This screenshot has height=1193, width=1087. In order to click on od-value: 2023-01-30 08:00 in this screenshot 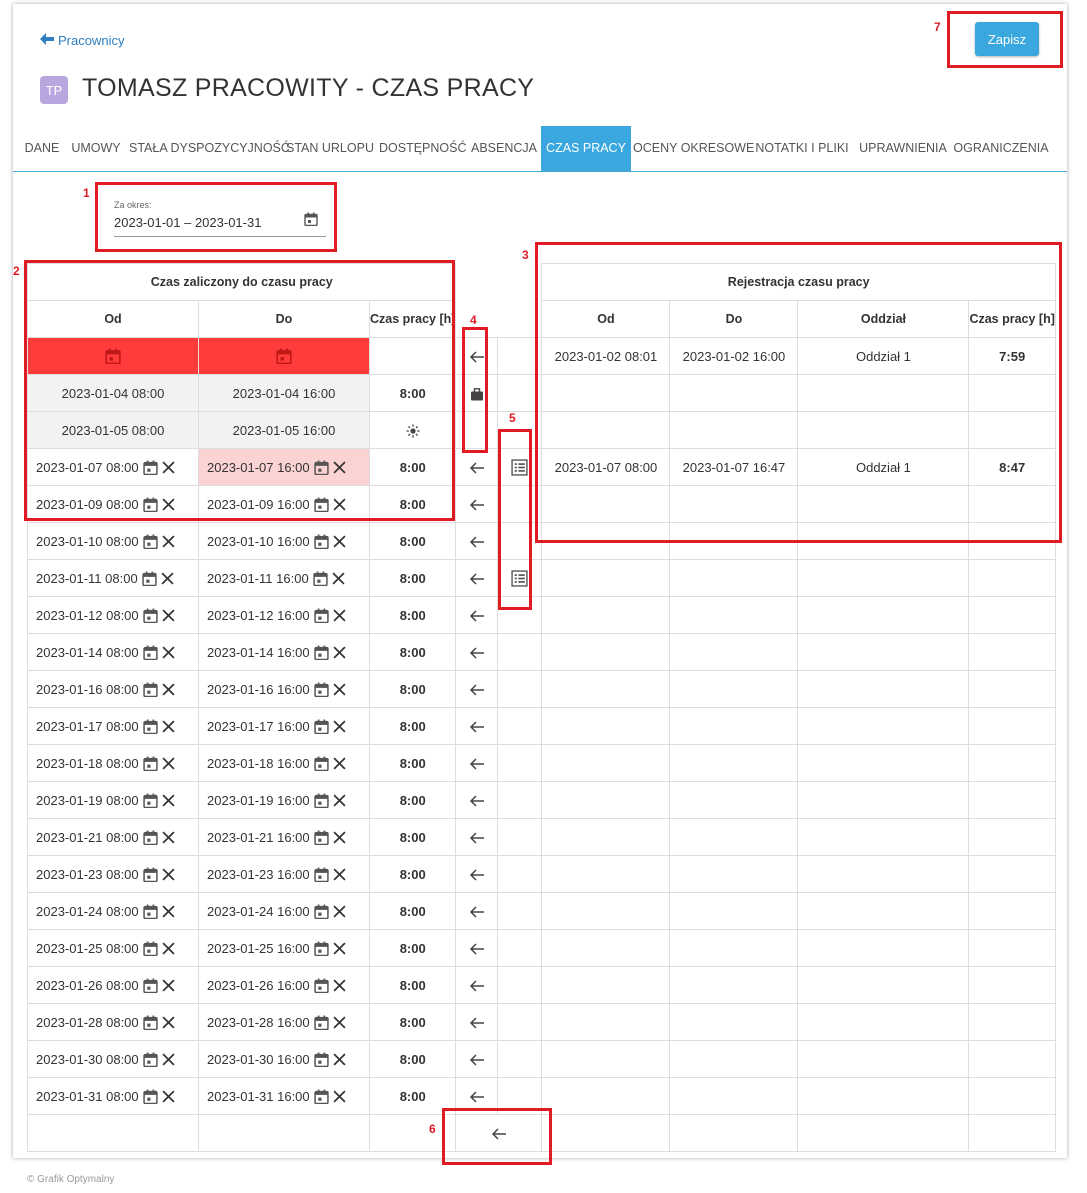, I will do `click(87, 1059)`.